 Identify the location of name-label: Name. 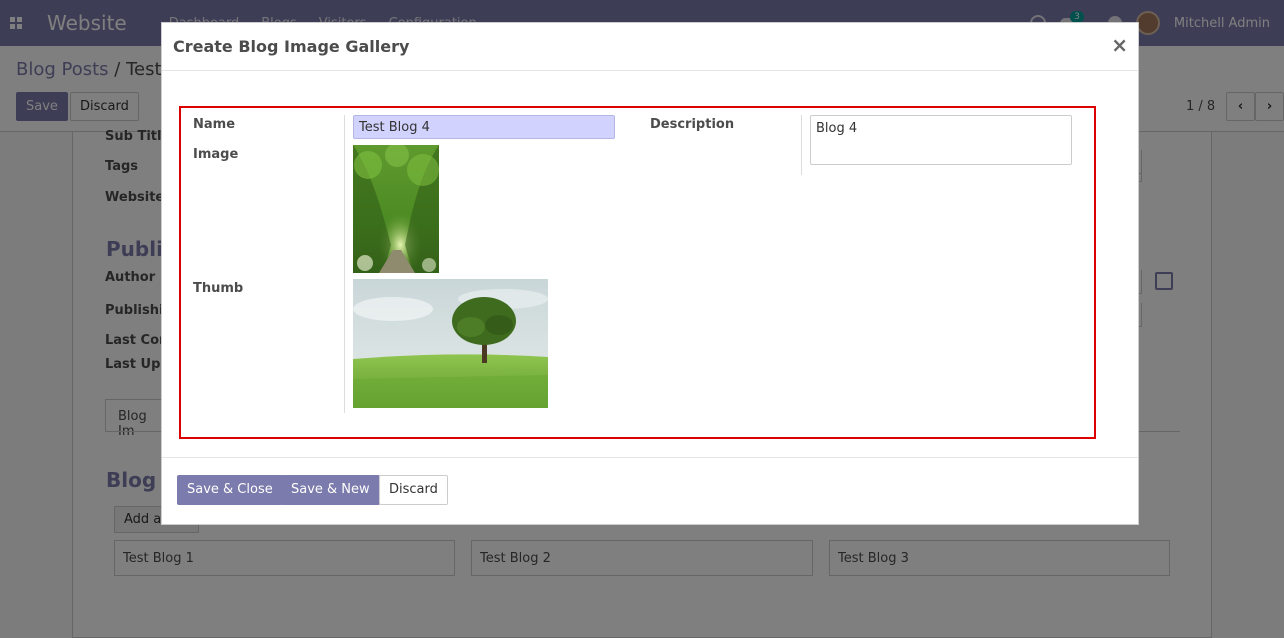
(214, 124).